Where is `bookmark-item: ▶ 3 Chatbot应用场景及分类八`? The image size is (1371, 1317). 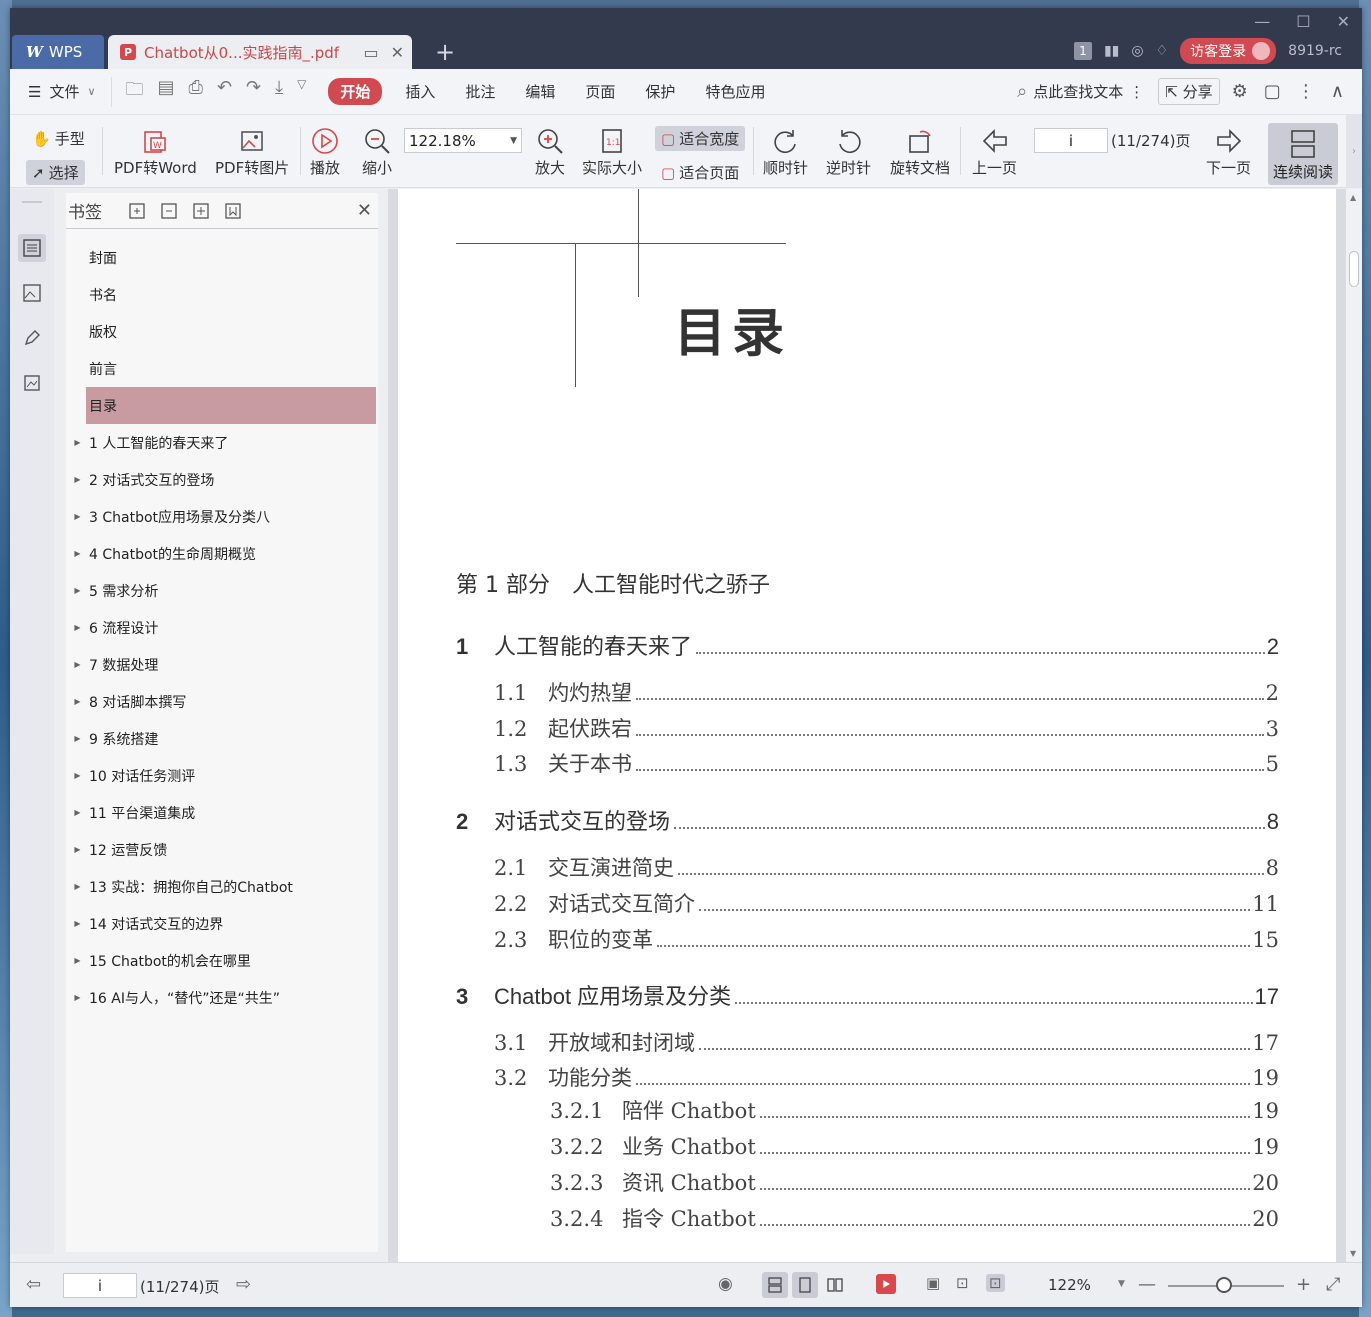 bookmark-item: ▶ 3 Chatbot应用场景及分类八 is located at coordinates (222, 516).